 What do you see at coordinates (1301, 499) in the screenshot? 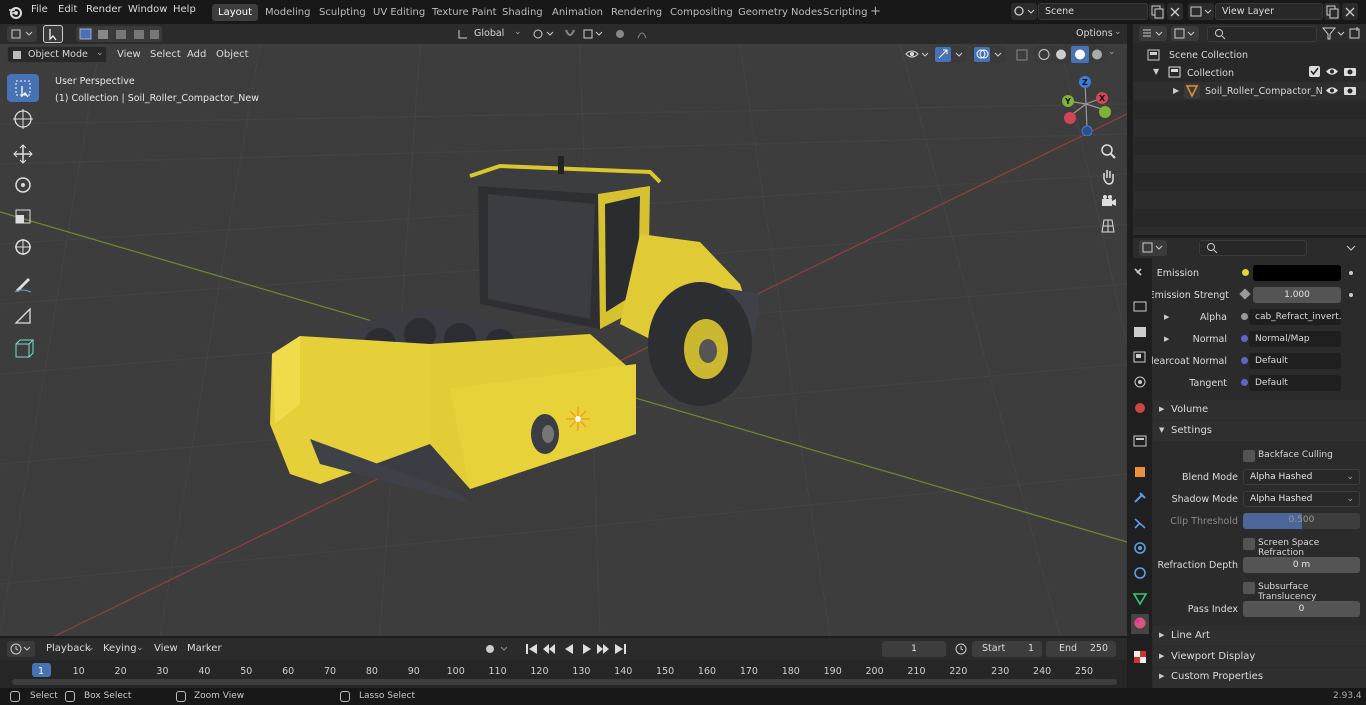
I see `shadow-mode-dropdown: Alpha Hashed ⌄` at bounding box center [1301, 499].